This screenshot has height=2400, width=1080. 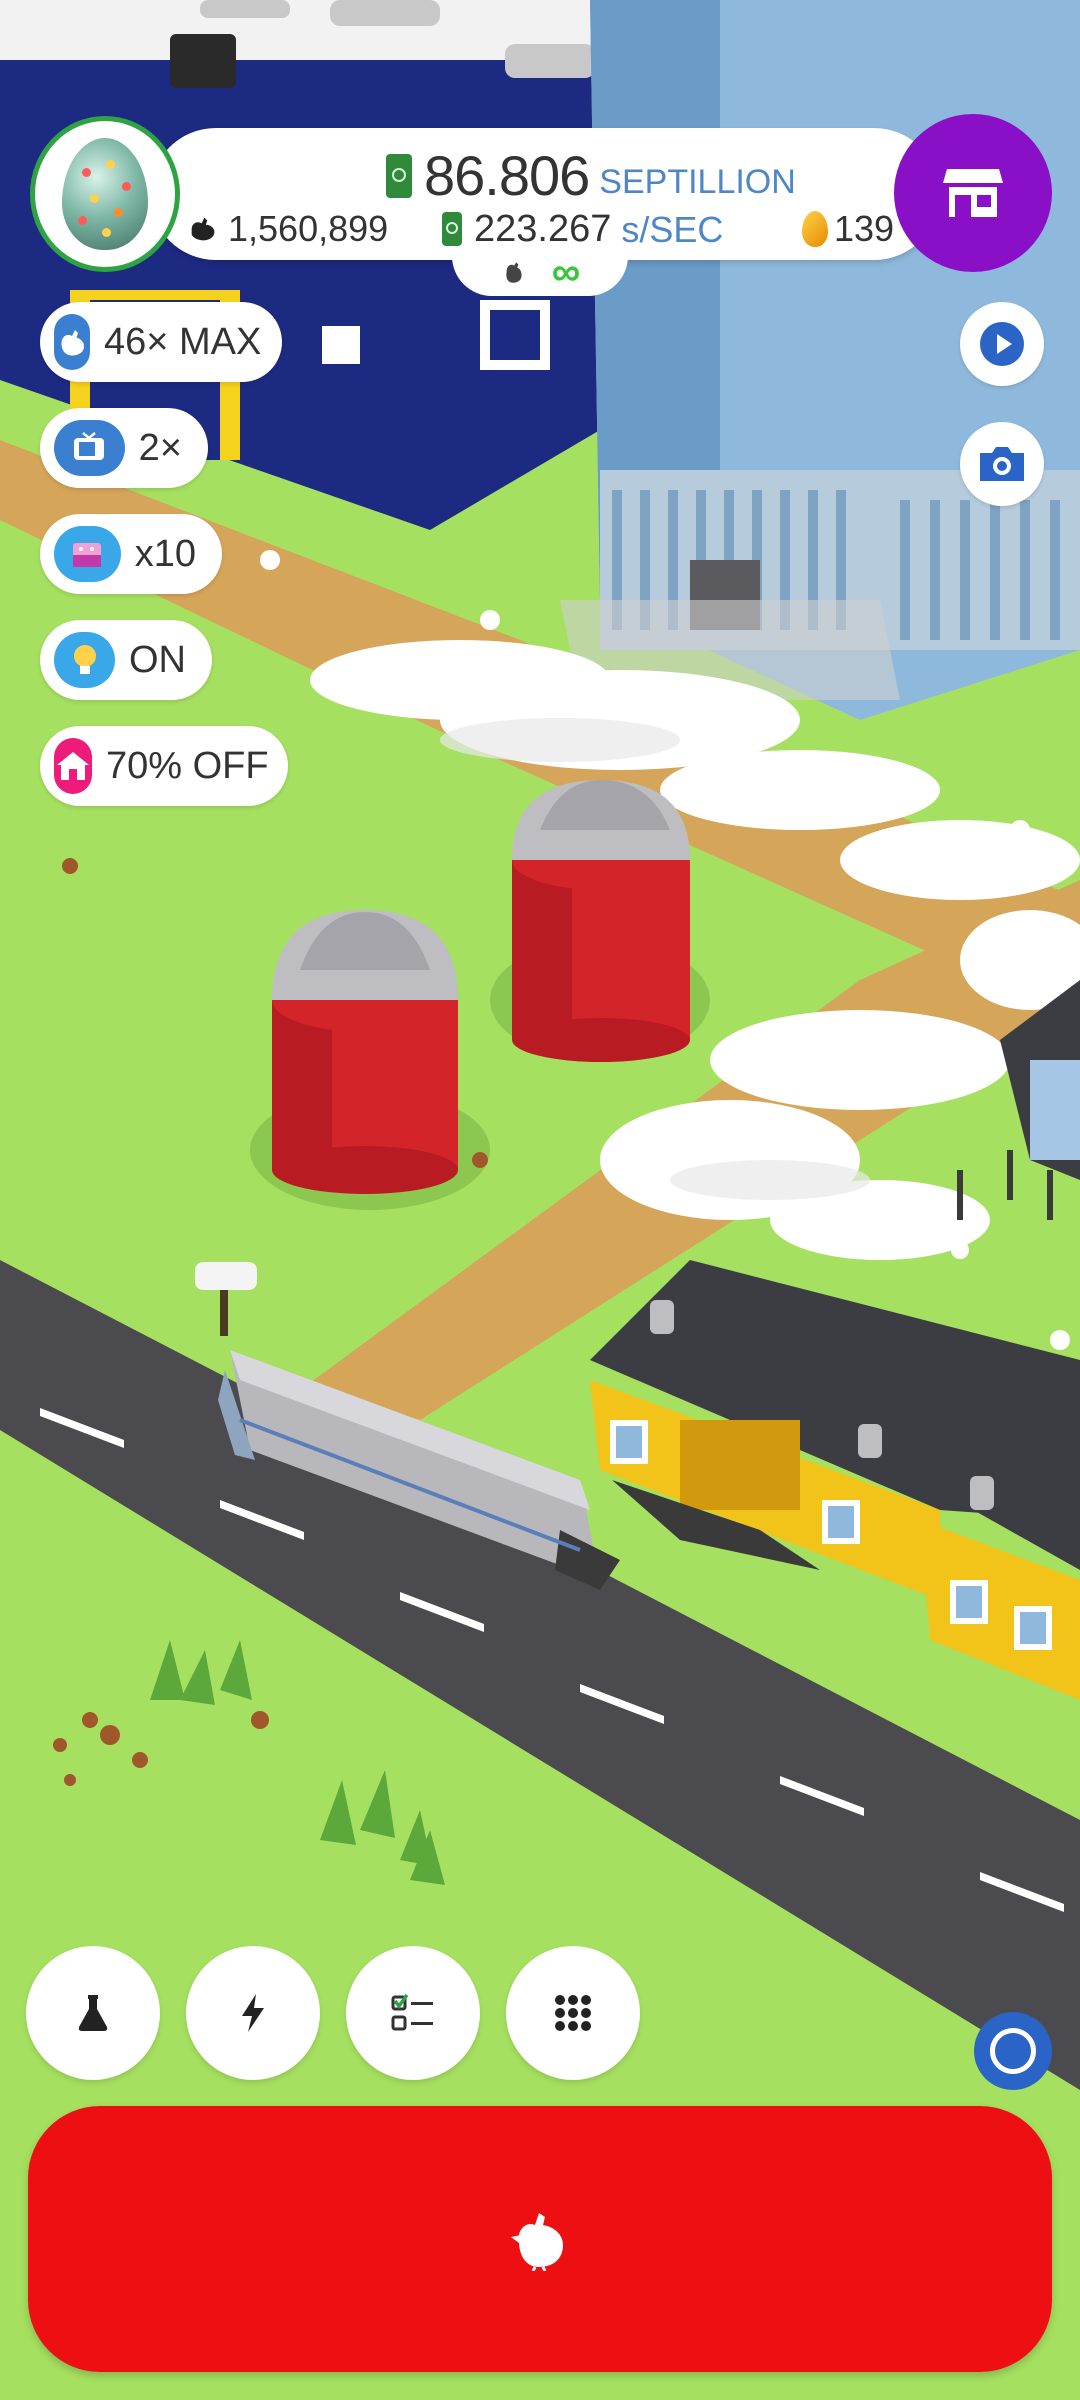 I want to click on research-button, so click(x=93, y=2013).